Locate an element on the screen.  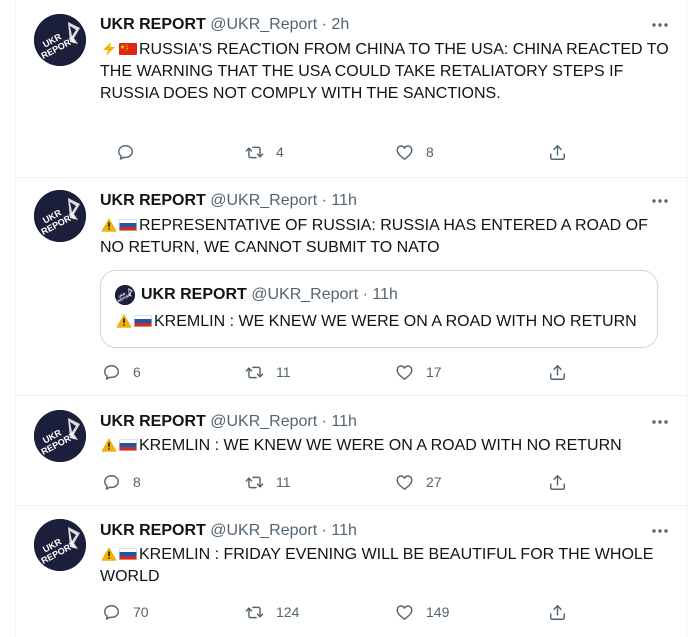
reply-button is located at coordinates (131, 152).